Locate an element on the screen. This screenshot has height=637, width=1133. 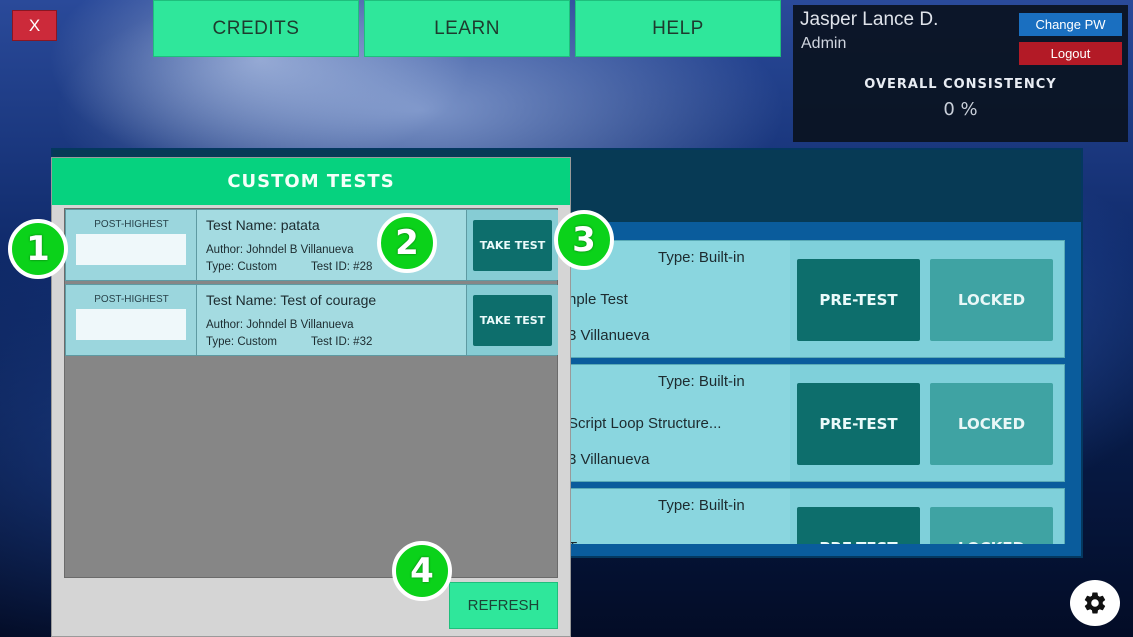
change-password-button: Change PW is located at coordinates (1070, 24).